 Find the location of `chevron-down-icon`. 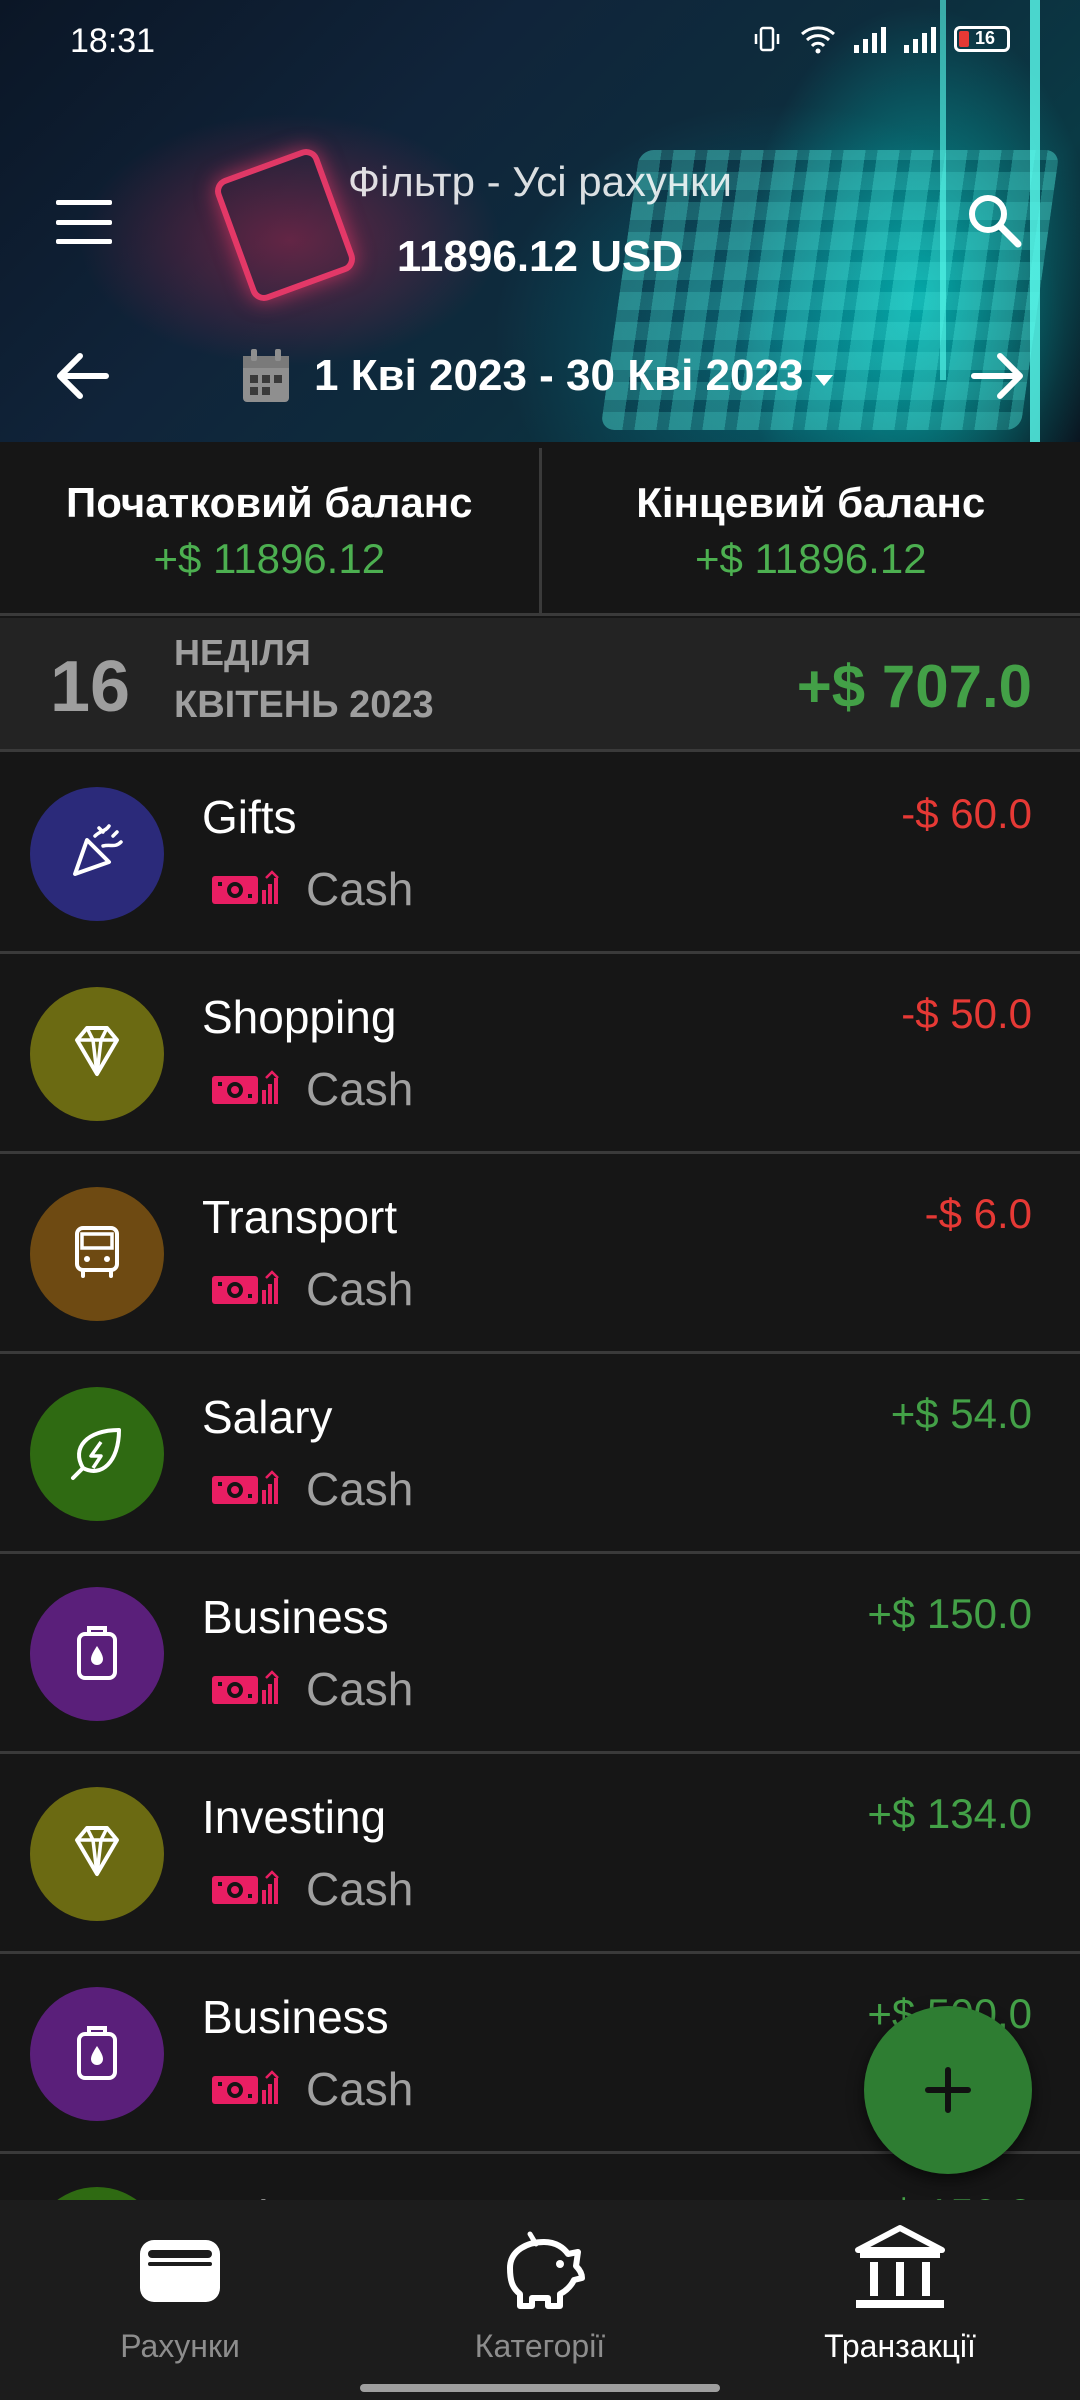

chevron-down-icon is located at coordinates (824, 380).